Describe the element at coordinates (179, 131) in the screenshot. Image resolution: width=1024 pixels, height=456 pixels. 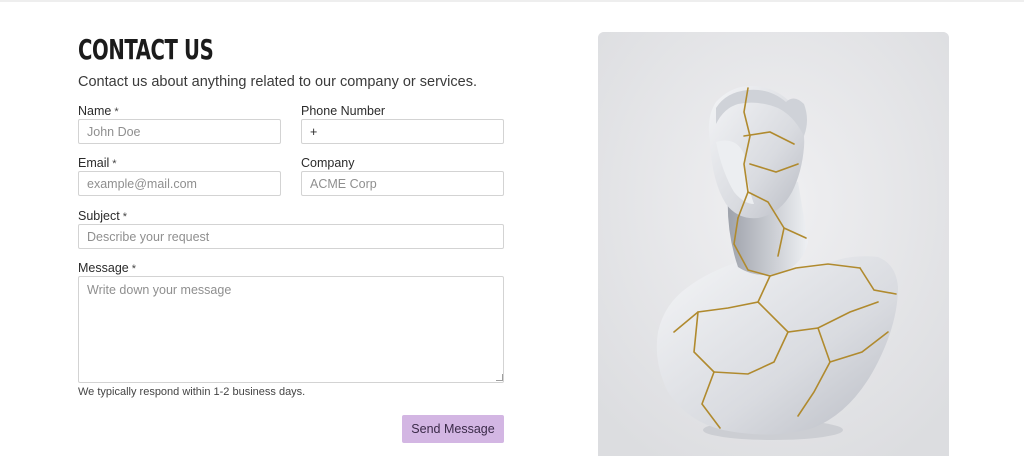
I see `name-input` at that location.